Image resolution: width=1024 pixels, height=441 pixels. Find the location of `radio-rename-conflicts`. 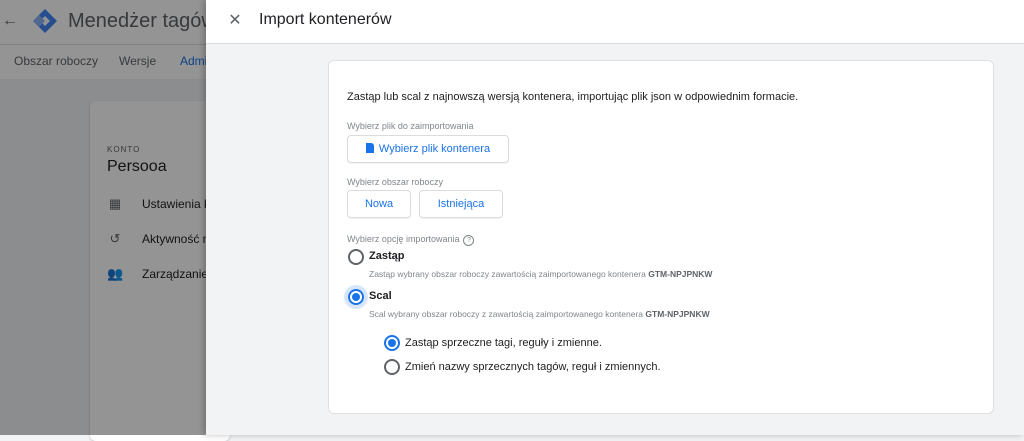

radio-rename-conflicts is located at coordinates (392, 367).